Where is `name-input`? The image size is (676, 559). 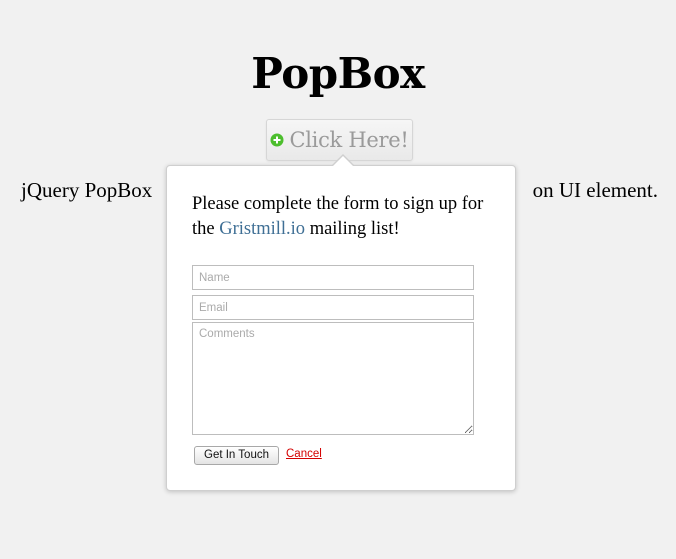 name-input is located at coordinates (333, 277).